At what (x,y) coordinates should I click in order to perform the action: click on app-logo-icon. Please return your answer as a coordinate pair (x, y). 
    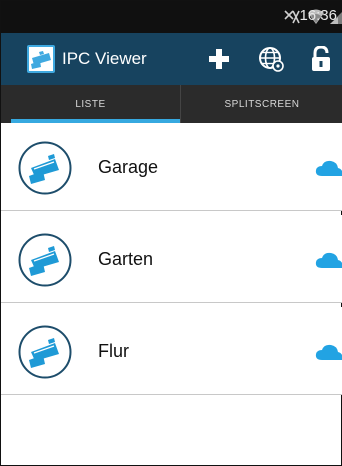
    Looking at the image, I should click on (41, 59).